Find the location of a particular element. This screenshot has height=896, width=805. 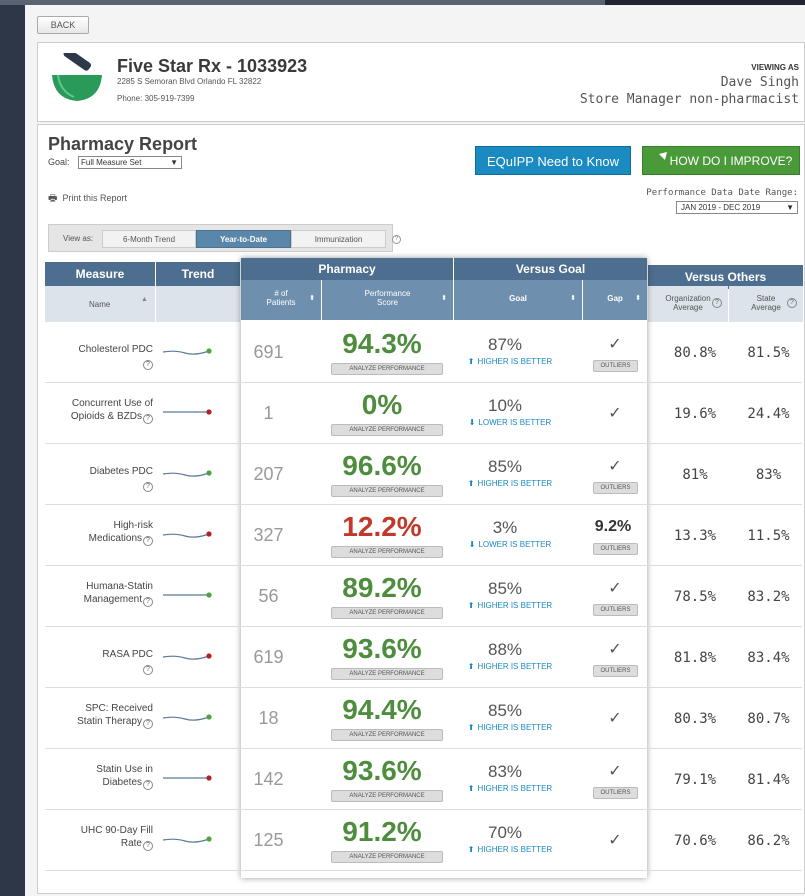

measure-name: Cholesterol PDC? is located at coordinates (99, 356).